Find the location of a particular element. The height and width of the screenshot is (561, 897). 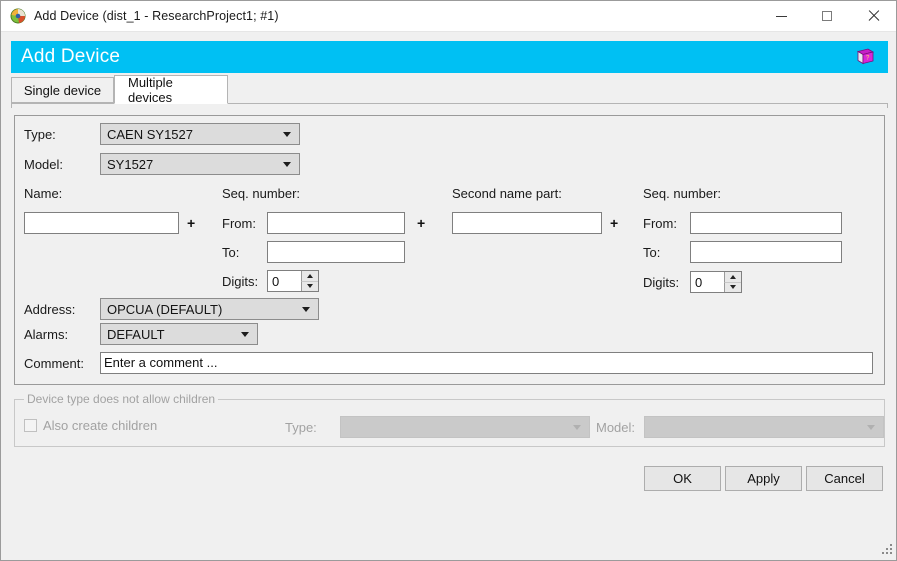

cancel-button-label: Cancel is located at coordinates (844, 478).